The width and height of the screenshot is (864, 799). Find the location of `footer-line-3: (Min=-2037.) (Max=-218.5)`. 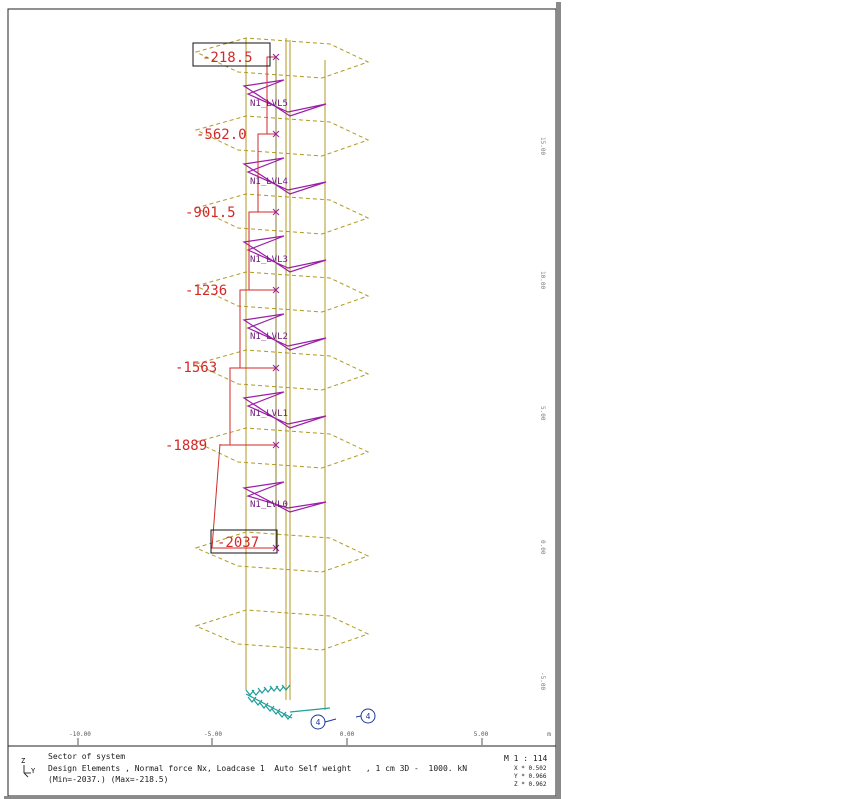

footer-line-3: (Min=-2037.) (Max=-218.5) is located at coordinates (108, 779).